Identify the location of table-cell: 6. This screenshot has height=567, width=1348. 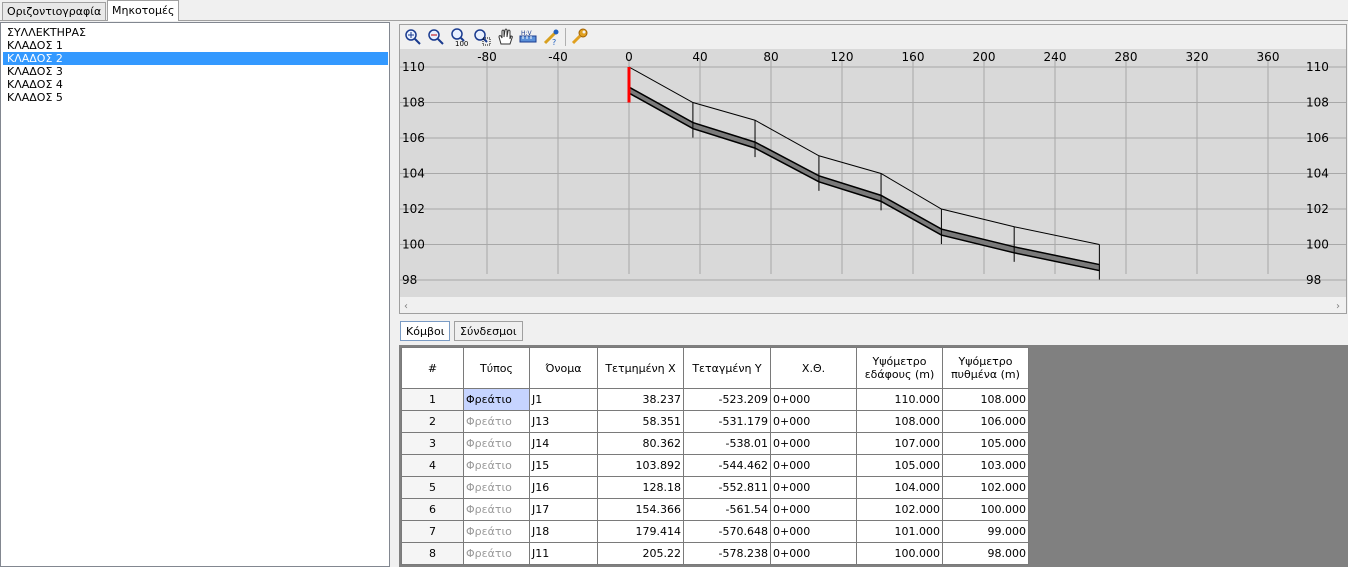
(432, 509).